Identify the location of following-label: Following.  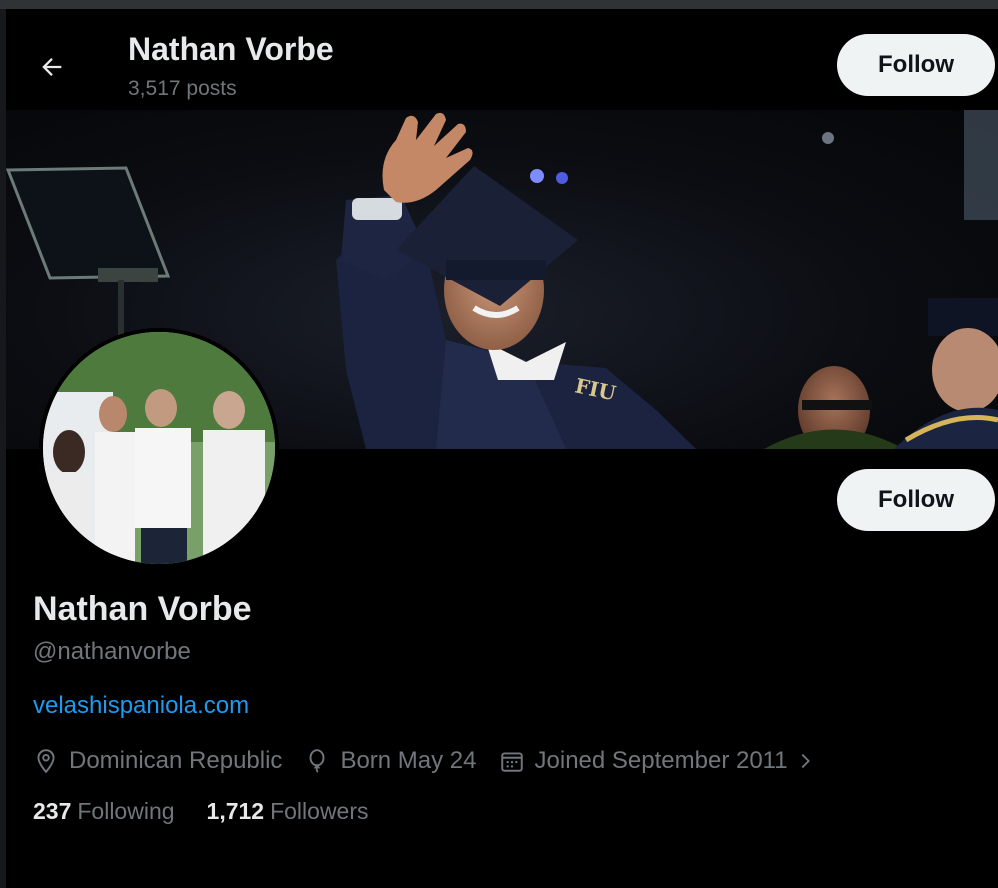
(126, 811).